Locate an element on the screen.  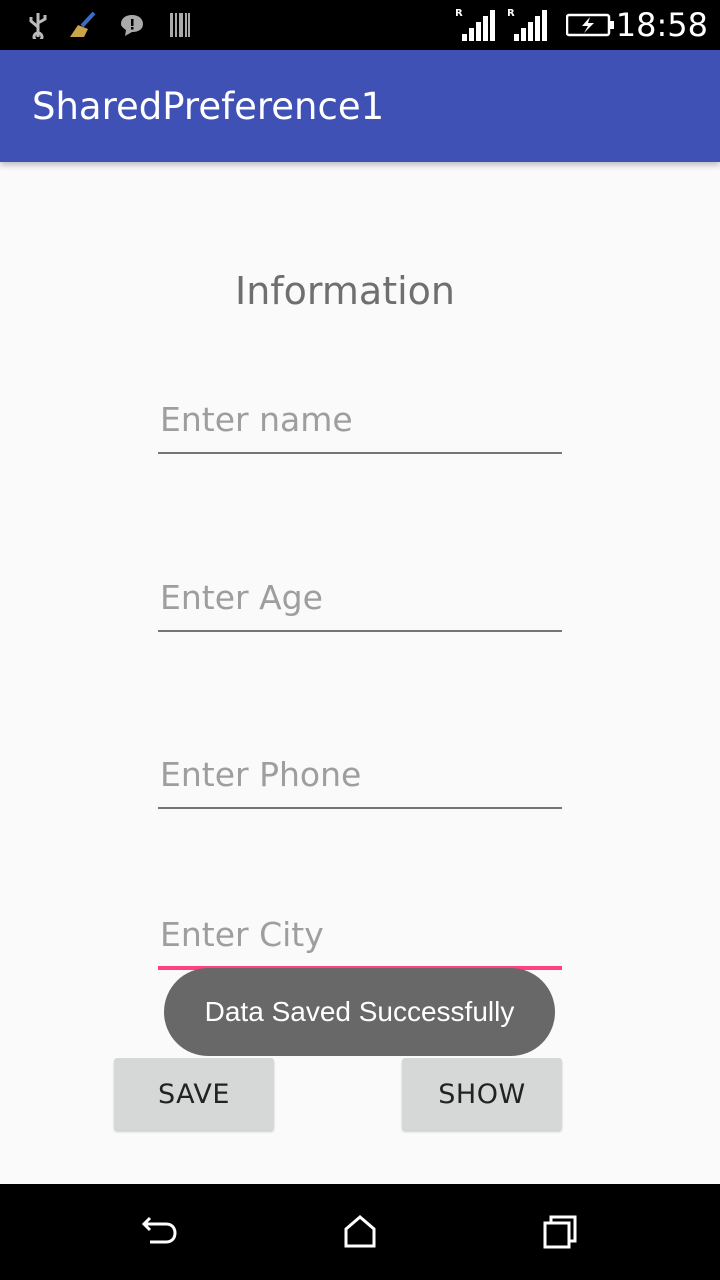
navigation-bar is located at coordinates (360, 1232).